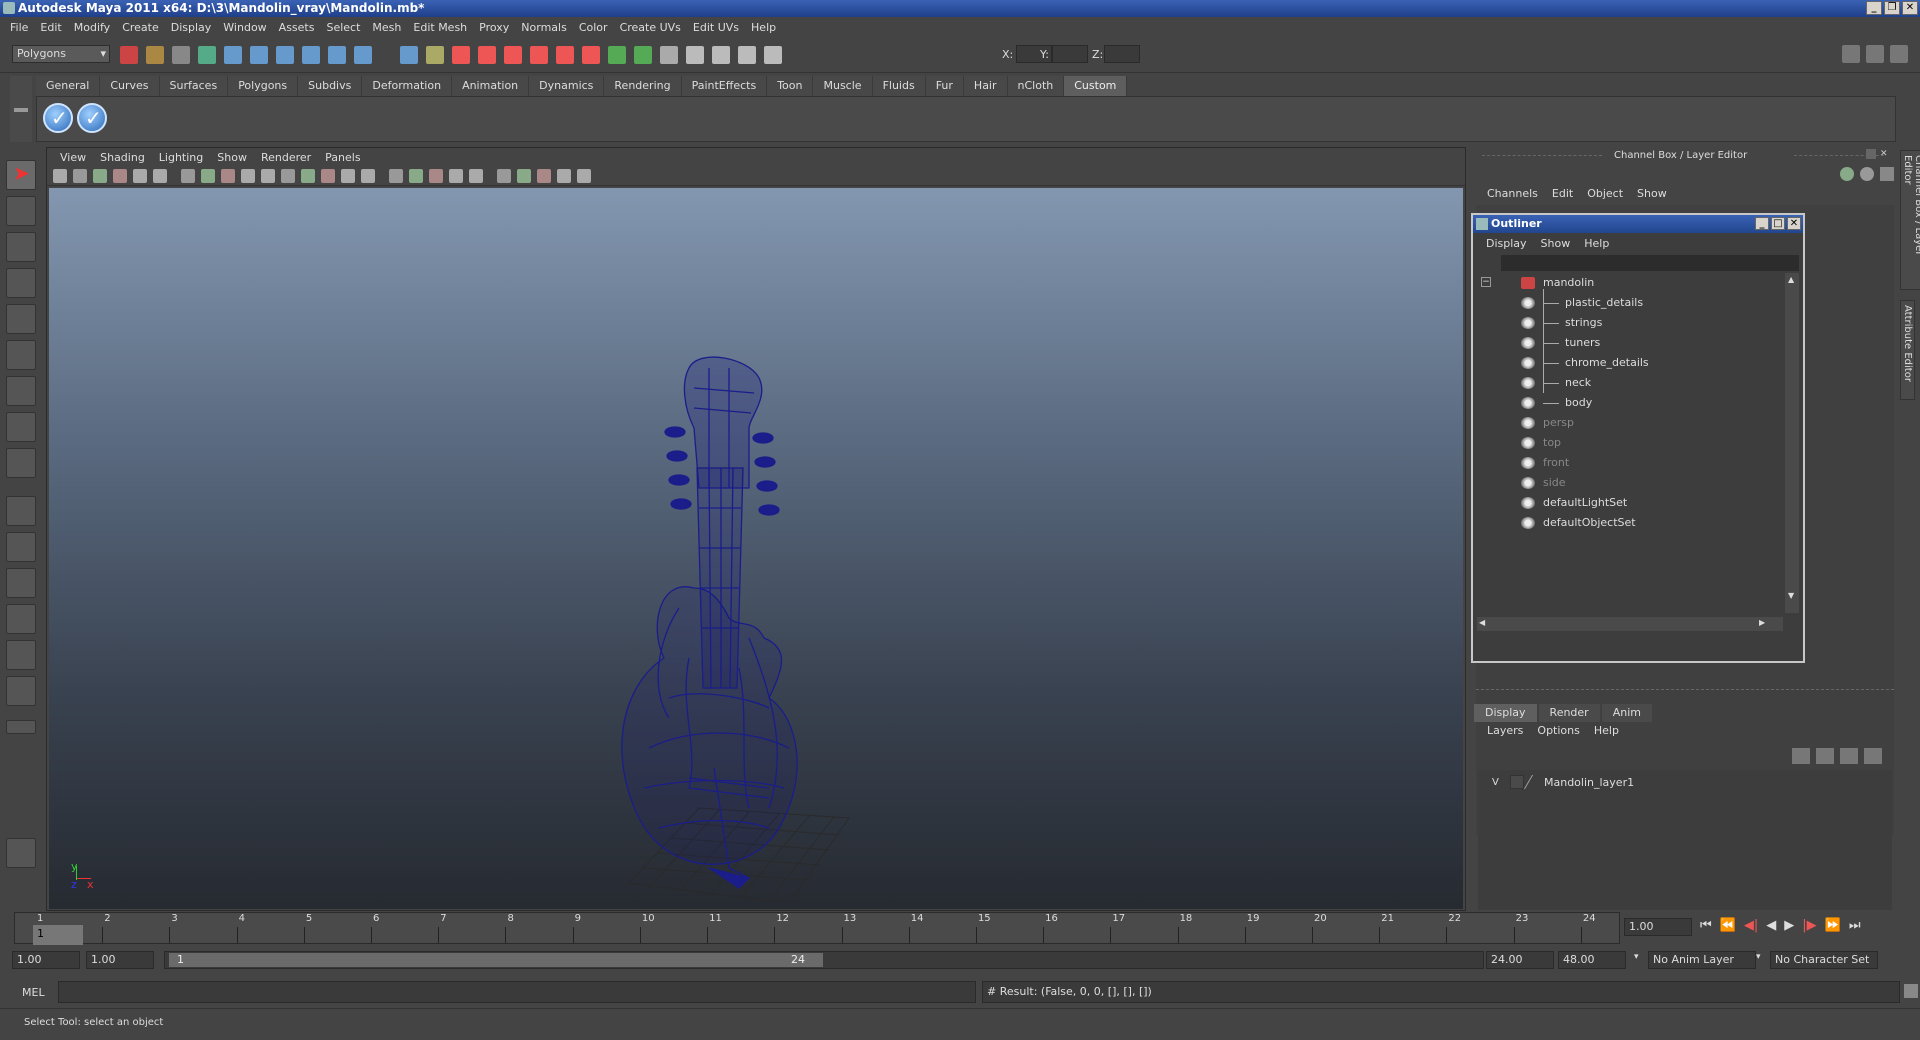  Describe the element at coordinates (1728, 925) in the screenshot. I see `step-back-key-icon: ⏪` at that location.